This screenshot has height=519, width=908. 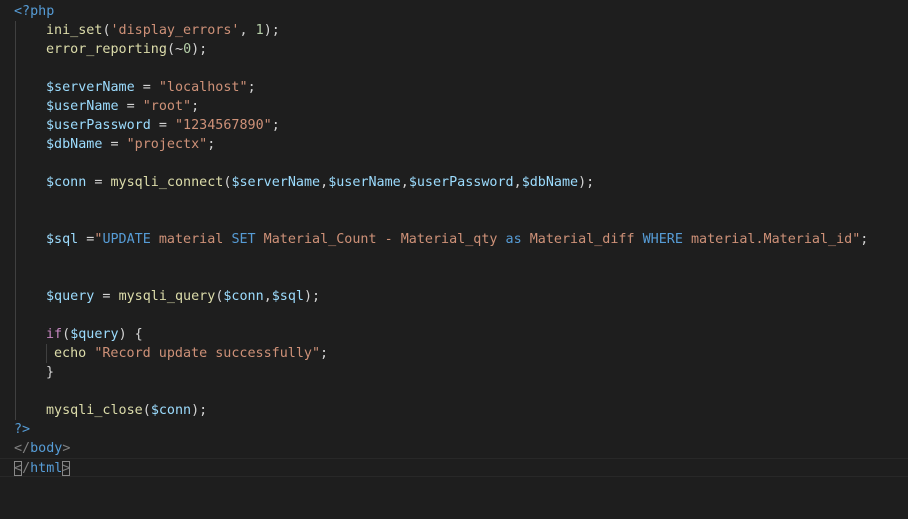 I want to click on code-token-function: error_reporting, so click(x=106, y=49).